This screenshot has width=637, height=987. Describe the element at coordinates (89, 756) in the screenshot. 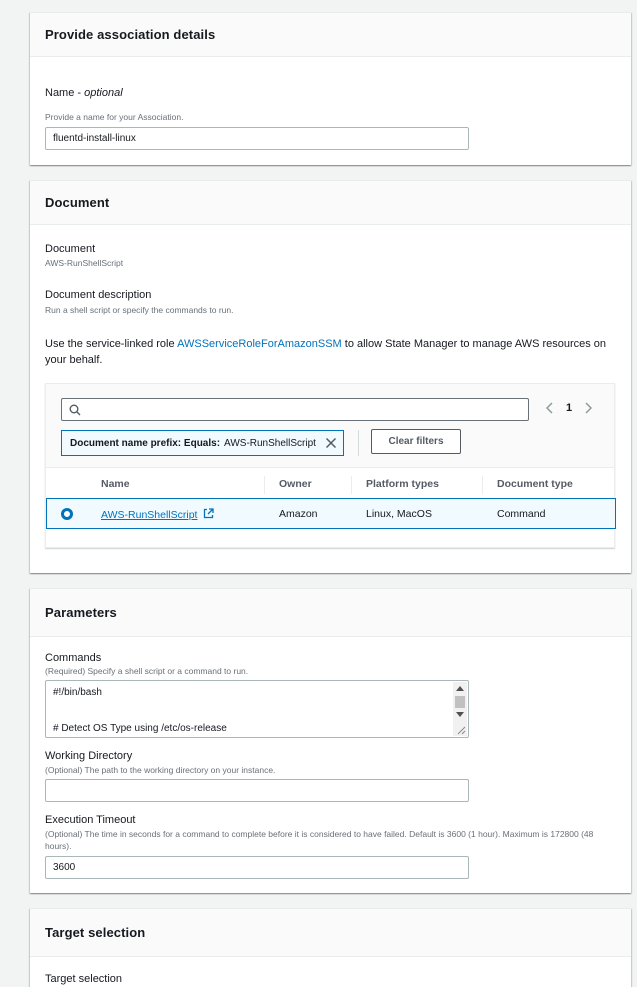

I see `working-directory-label: Working Directory` at that location.